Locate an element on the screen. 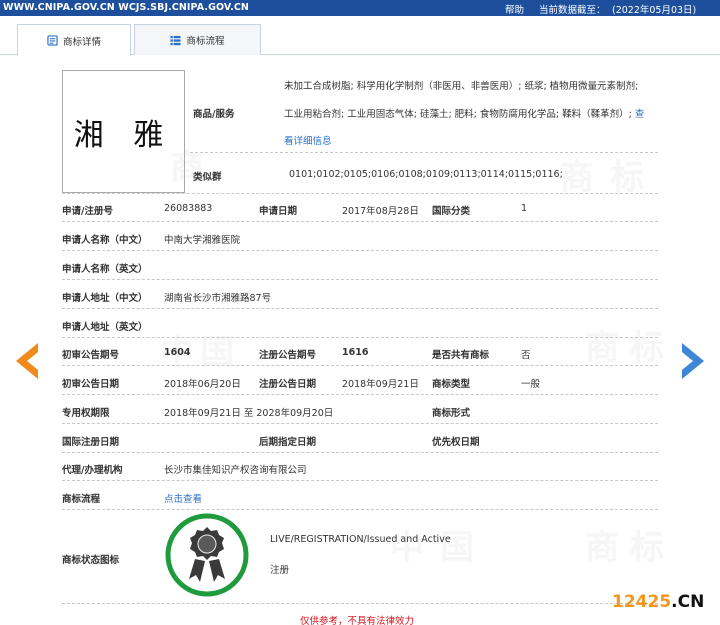  reg-no-label: 申请/注册号 is located at coordinates (87, 211).